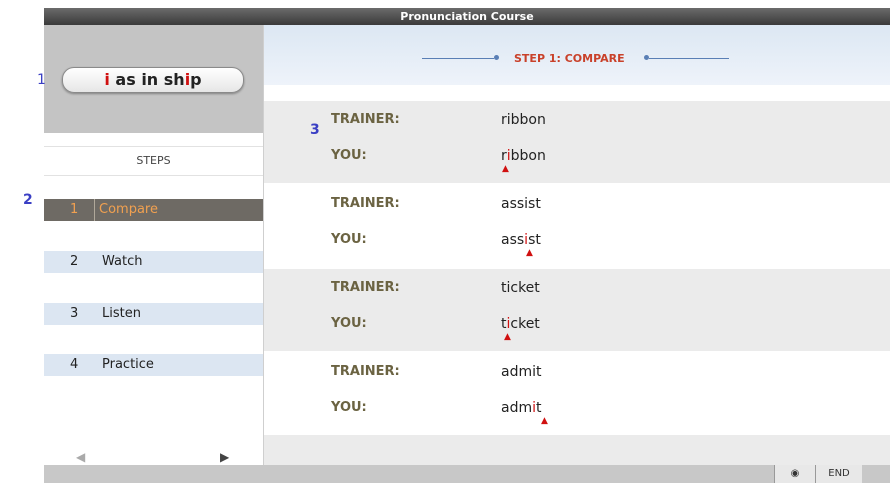  I want to click on annotation-2: 2, so click(28, 200).